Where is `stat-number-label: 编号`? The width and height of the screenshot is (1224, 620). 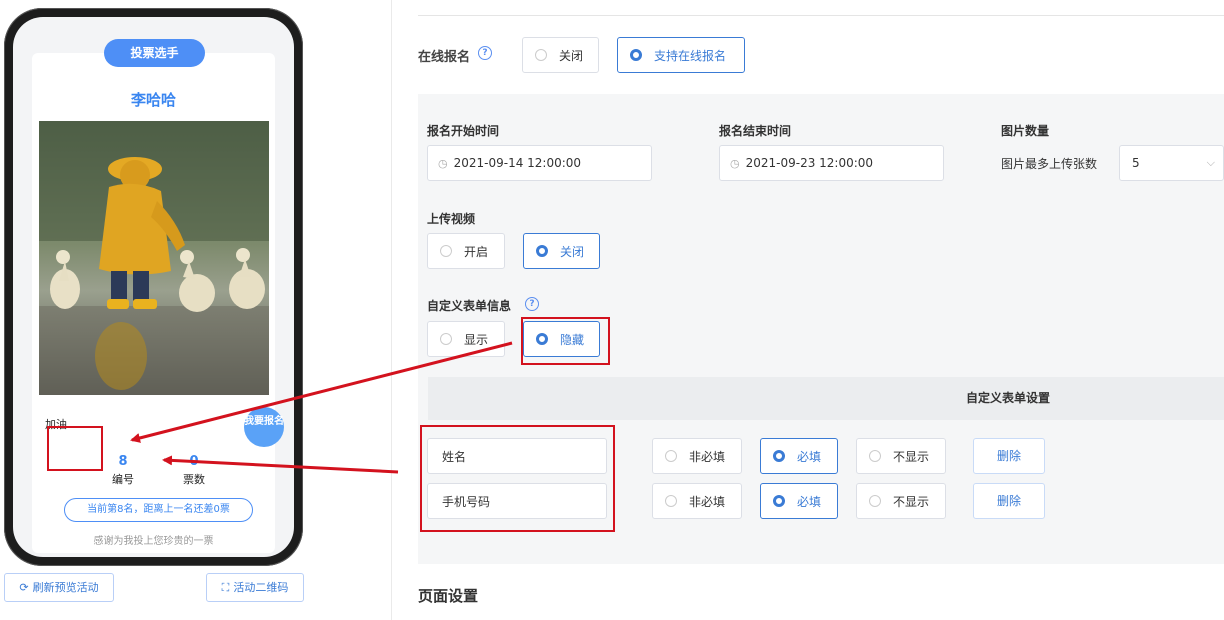 stat-number-label: 编号 is located at coordinates (123, 479).